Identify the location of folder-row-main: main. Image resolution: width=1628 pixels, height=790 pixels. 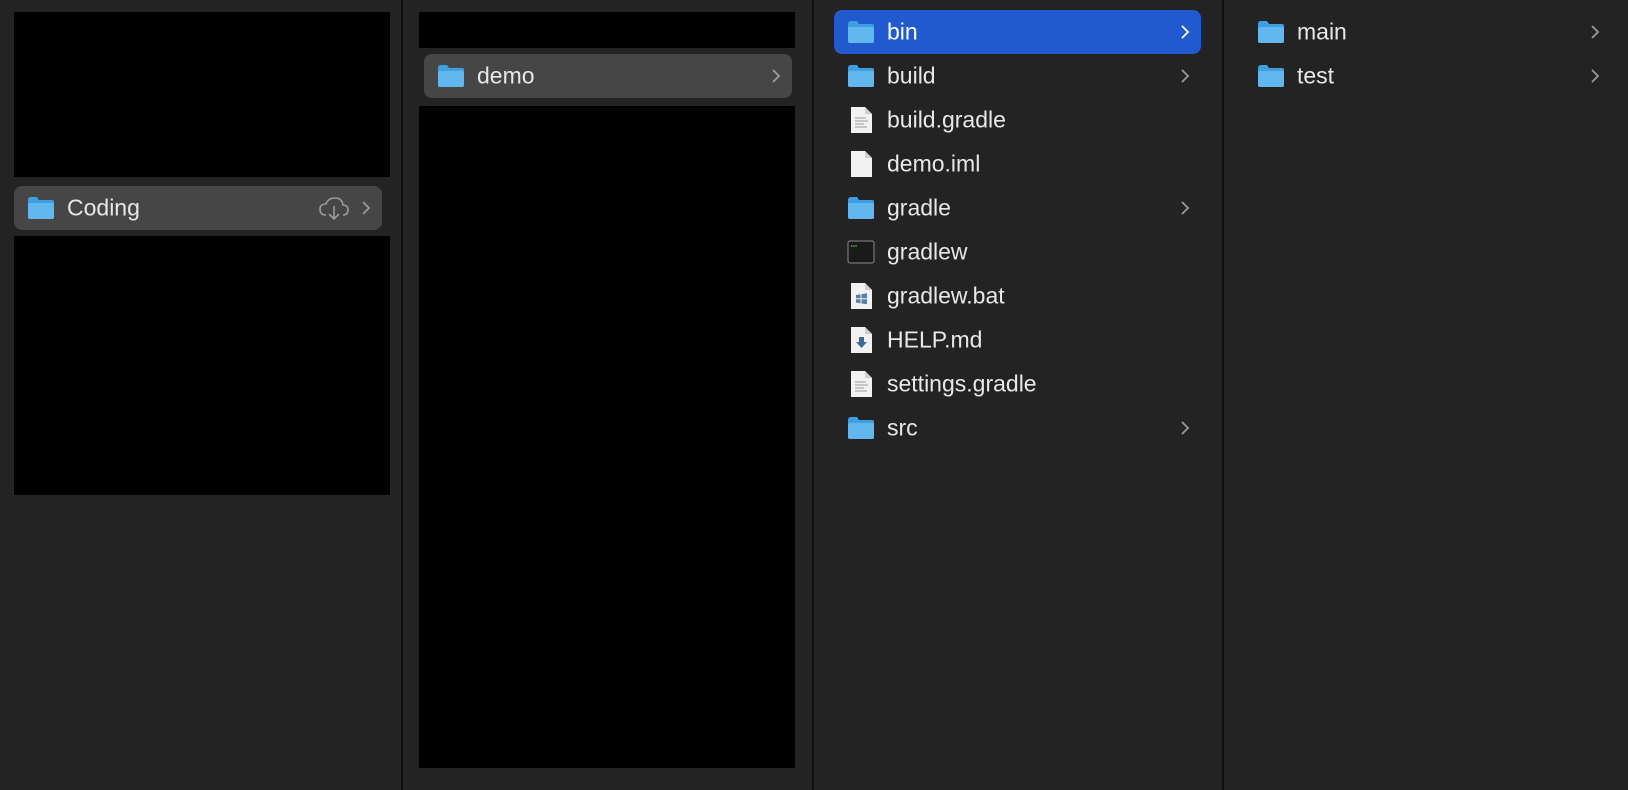
(1427, 32).